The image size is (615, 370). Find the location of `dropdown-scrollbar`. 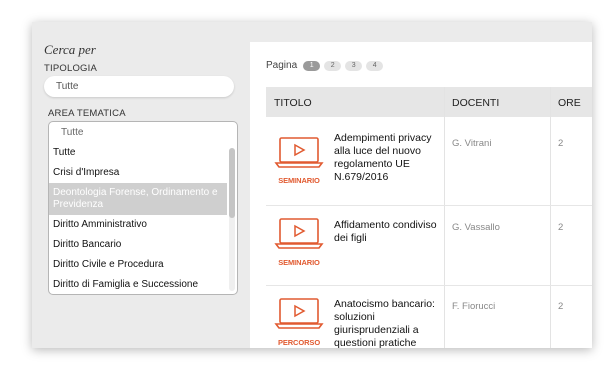

dropdown-scrollbar is located at coordinates (232, 219).